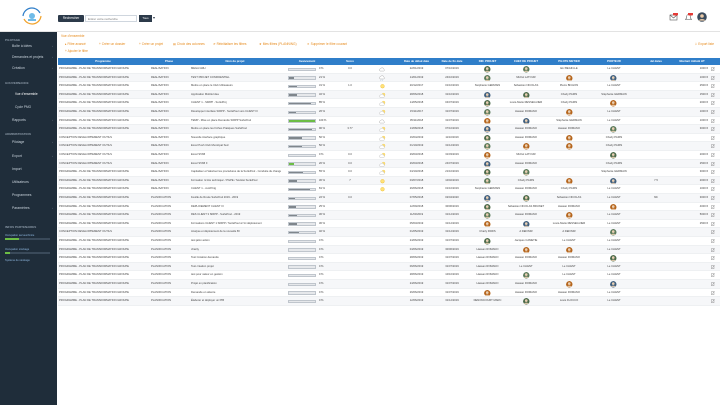 The height and width of the screenshot is (405, 720). Describe the element at coordinates (32, 16) in the screenshot. I see `brand-logo-icon` at that location.